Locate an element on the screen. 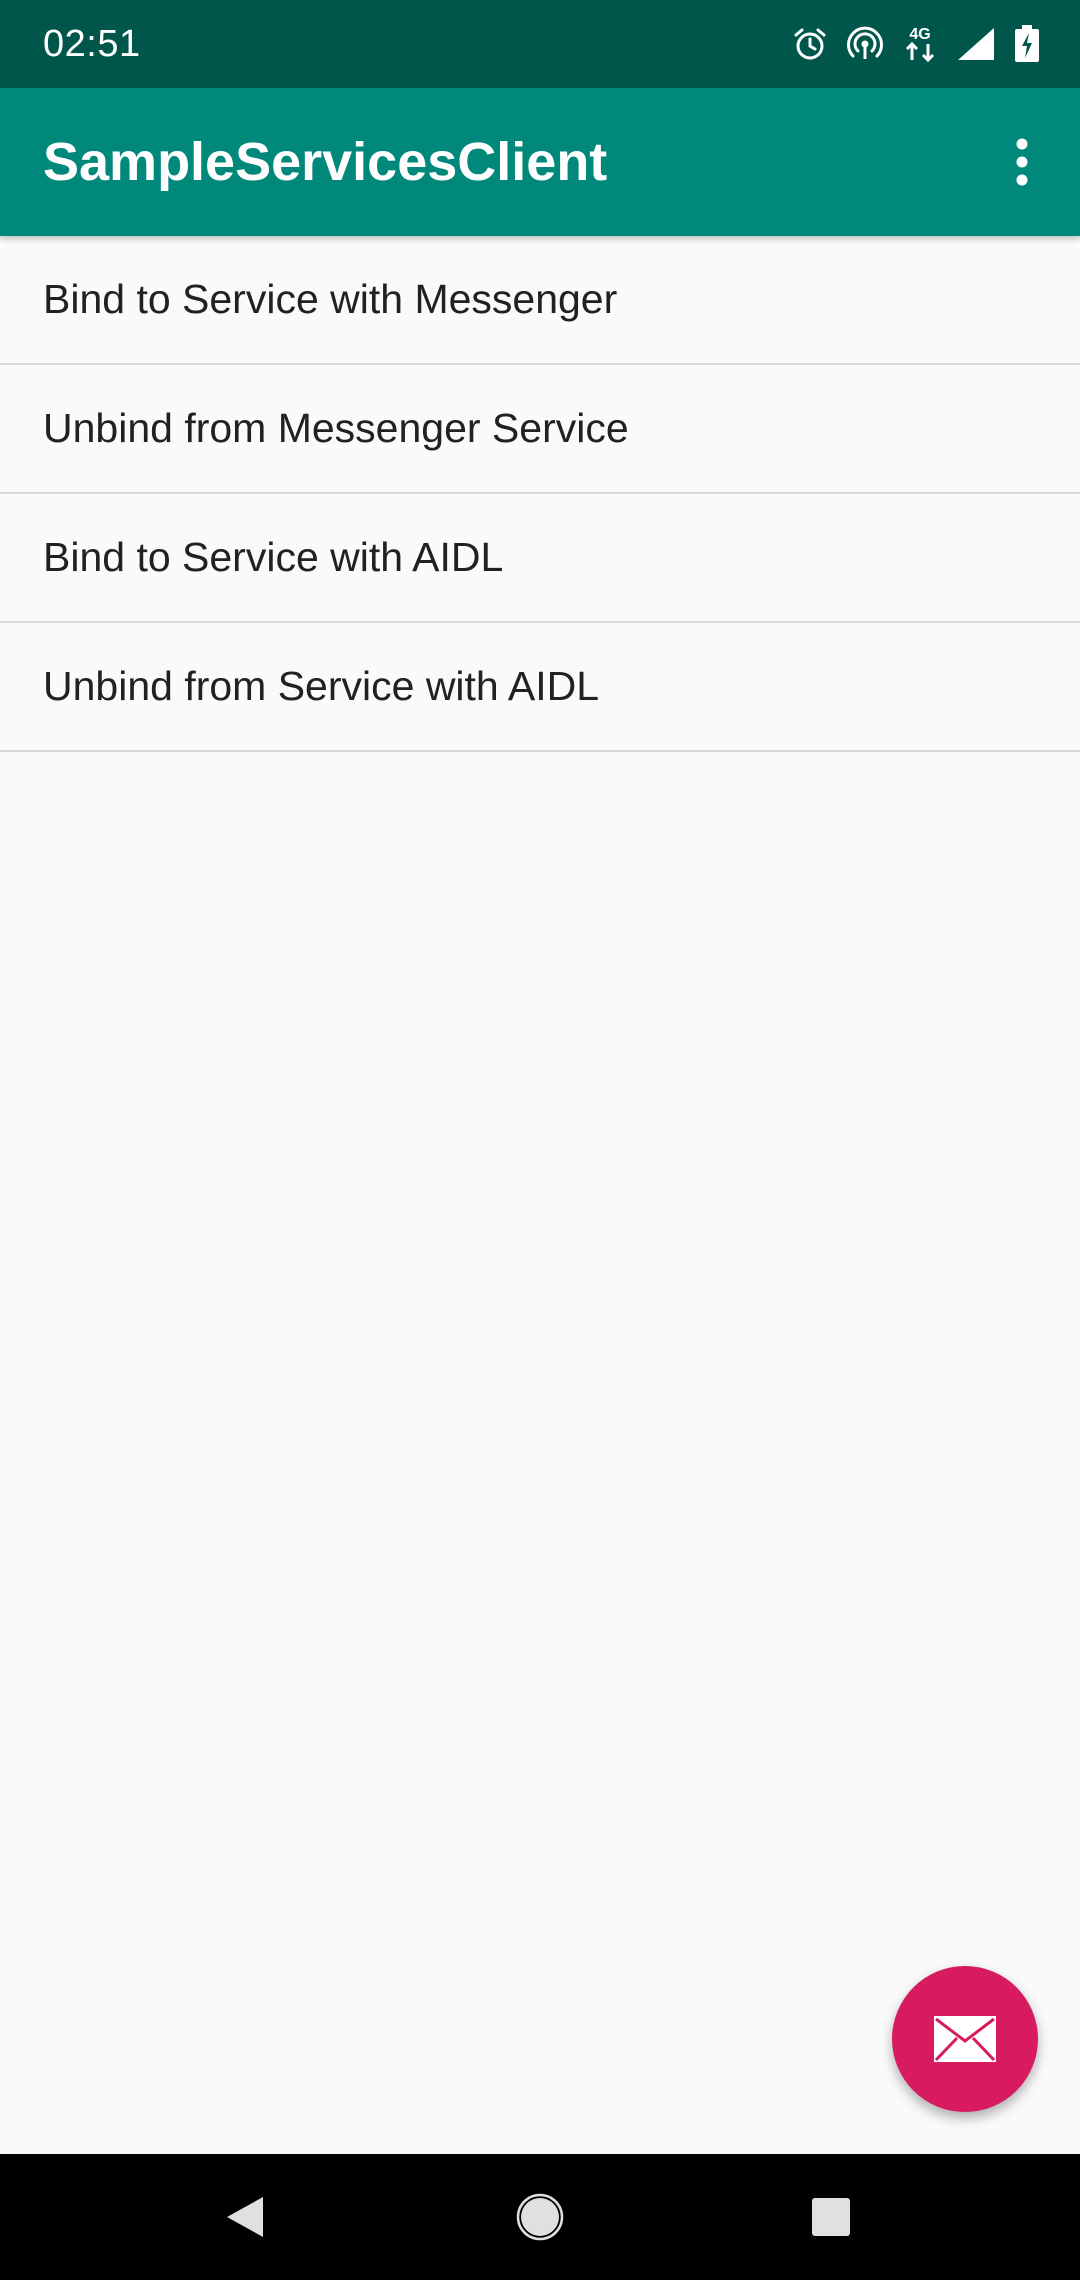 This screenshot has height=2280, width=1080. overflow-menu-button is located at coordinates (1022, 162).